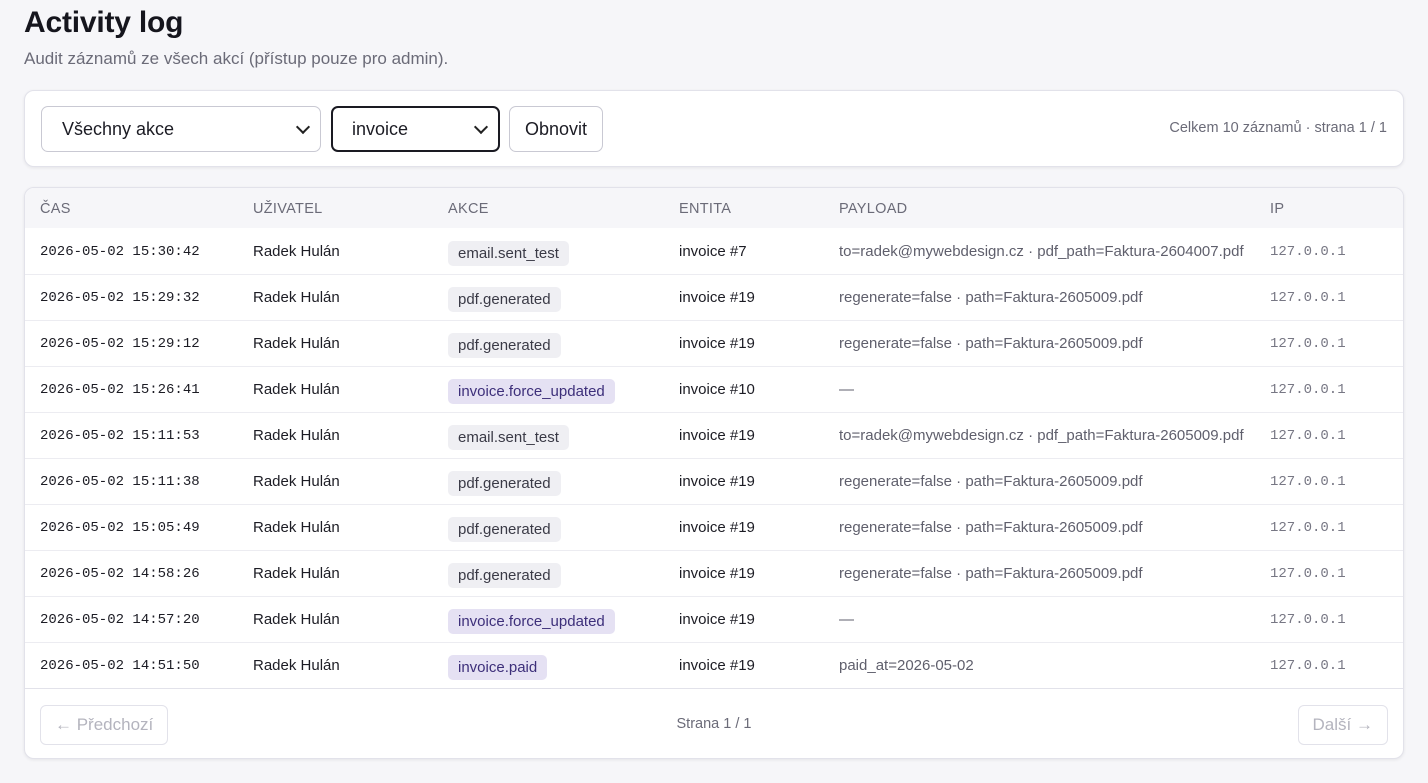 The image size is (1428, 783). Describe the element at coordinates (906, 665) in the screenshot. I see `row-payload: paid_at=2026-05-02` at that location.